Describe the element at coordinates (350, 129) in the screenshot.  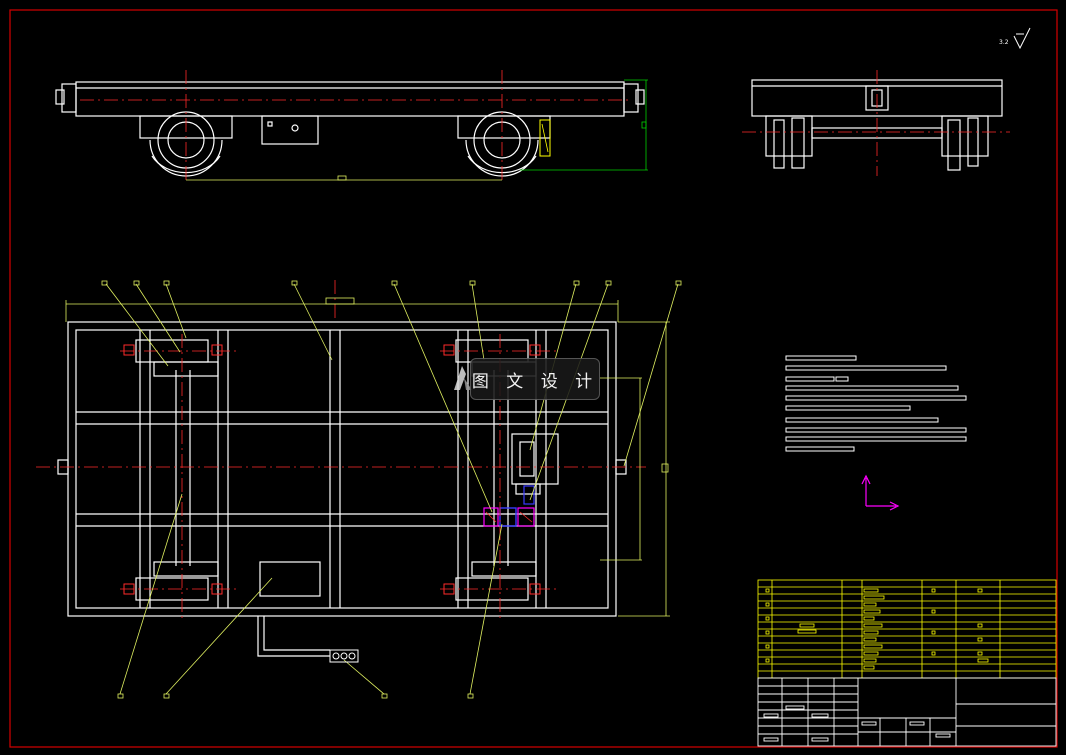
I see `front-view` at that location.